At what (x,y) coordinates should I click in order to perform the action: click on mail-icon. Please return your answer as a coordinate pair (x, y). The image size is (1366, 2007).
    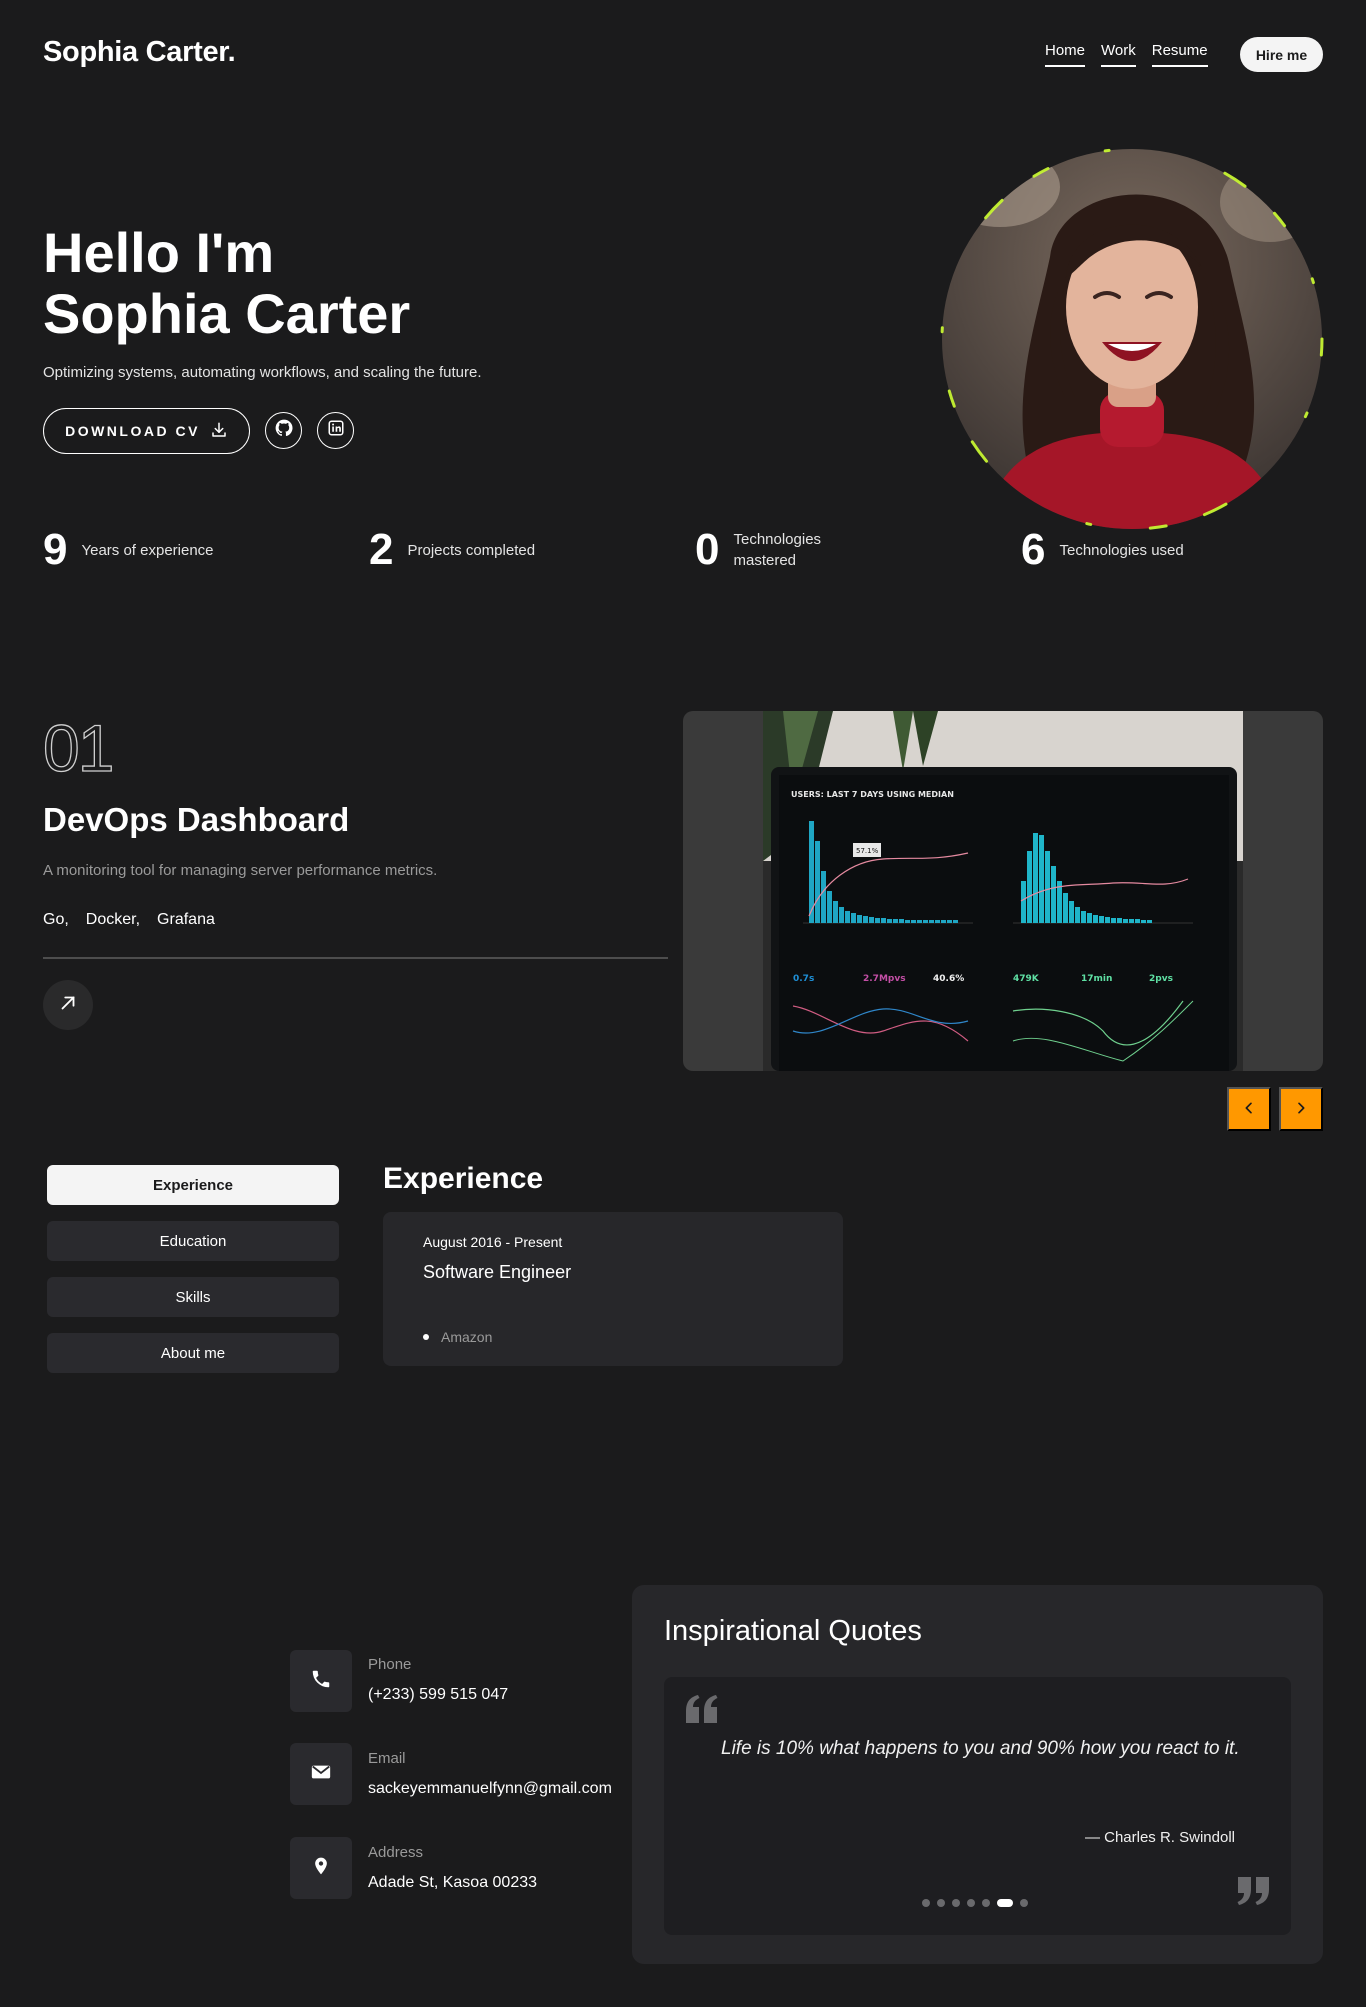
    Looking at the image, I should click on (321, 1774).